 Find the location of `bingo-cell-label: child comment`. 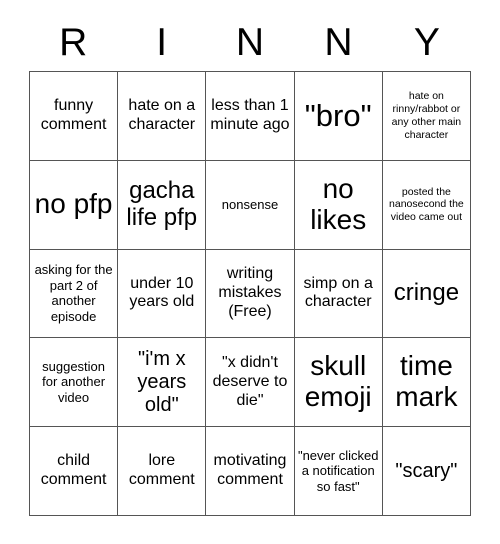

bingo-cell-label: child comment is located at coordinates (73, 470).